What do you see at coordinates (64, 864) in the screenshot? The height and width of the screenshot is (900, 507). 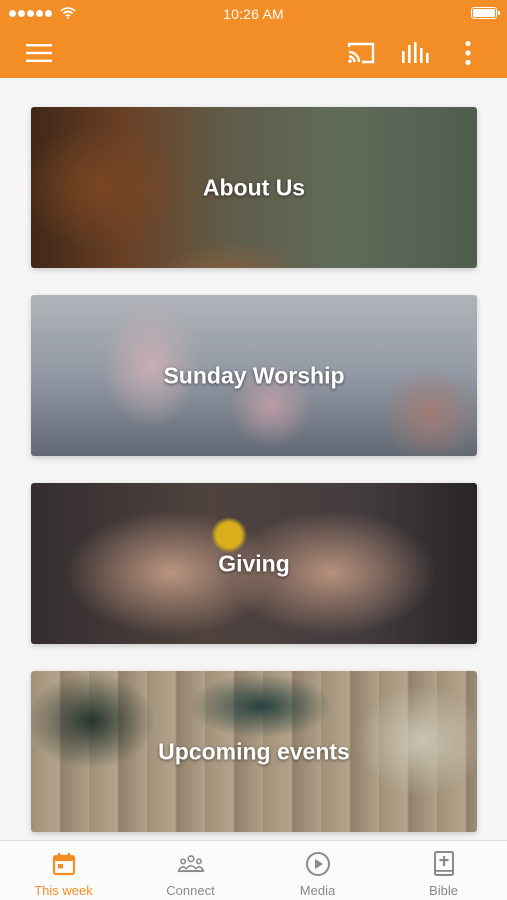 I see `calendar-icon` at bounding box center [64, 864].